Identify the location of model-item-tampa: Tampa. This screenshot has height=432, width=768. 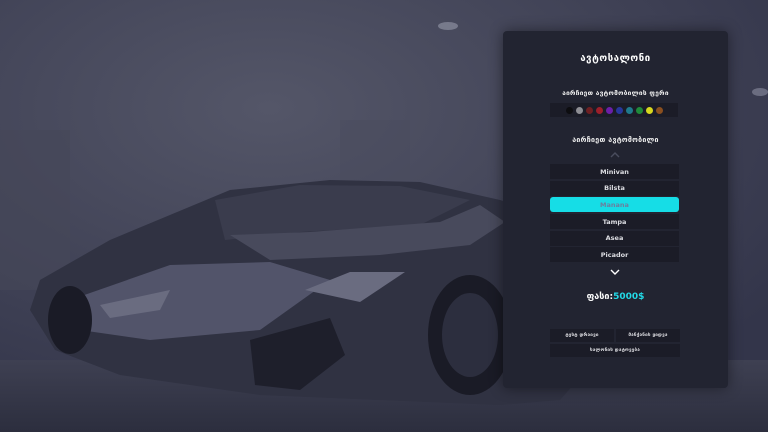
(614, 222).